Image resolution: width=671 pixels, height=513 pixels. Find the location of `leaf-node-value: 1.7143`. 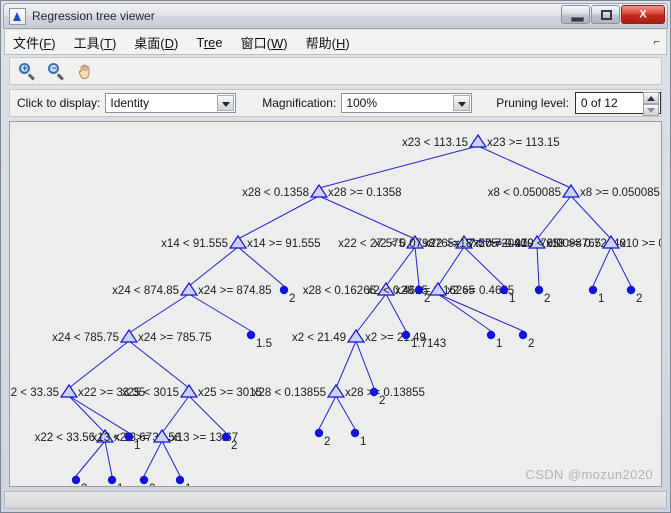

leaf-node-value: 1.7143 is located at coordinates (428, 344).